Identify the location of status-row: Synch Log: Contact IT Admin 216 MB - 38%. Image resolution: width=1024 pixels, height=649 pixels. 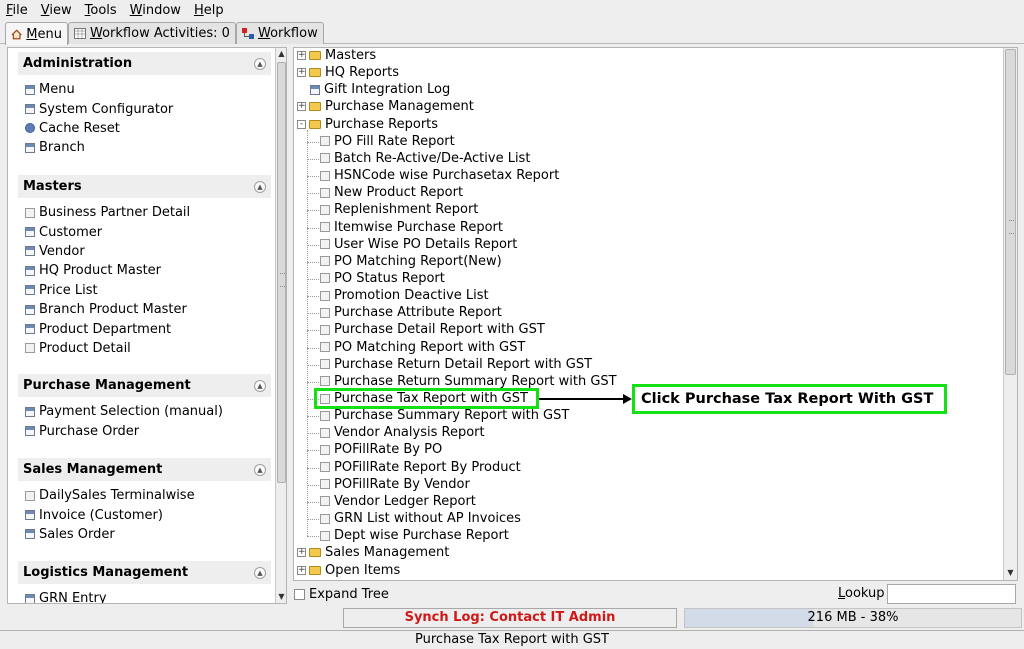
(512, 618).